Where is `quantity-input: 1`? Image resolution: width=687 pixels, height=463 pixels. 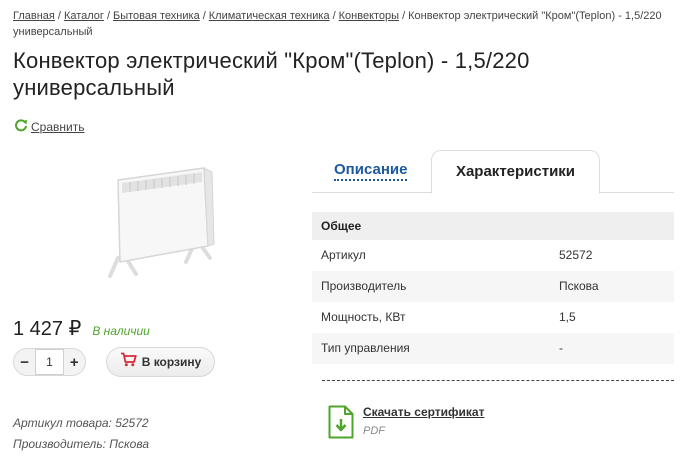 quantity-input: 1 is located at coordinates (49, 362).